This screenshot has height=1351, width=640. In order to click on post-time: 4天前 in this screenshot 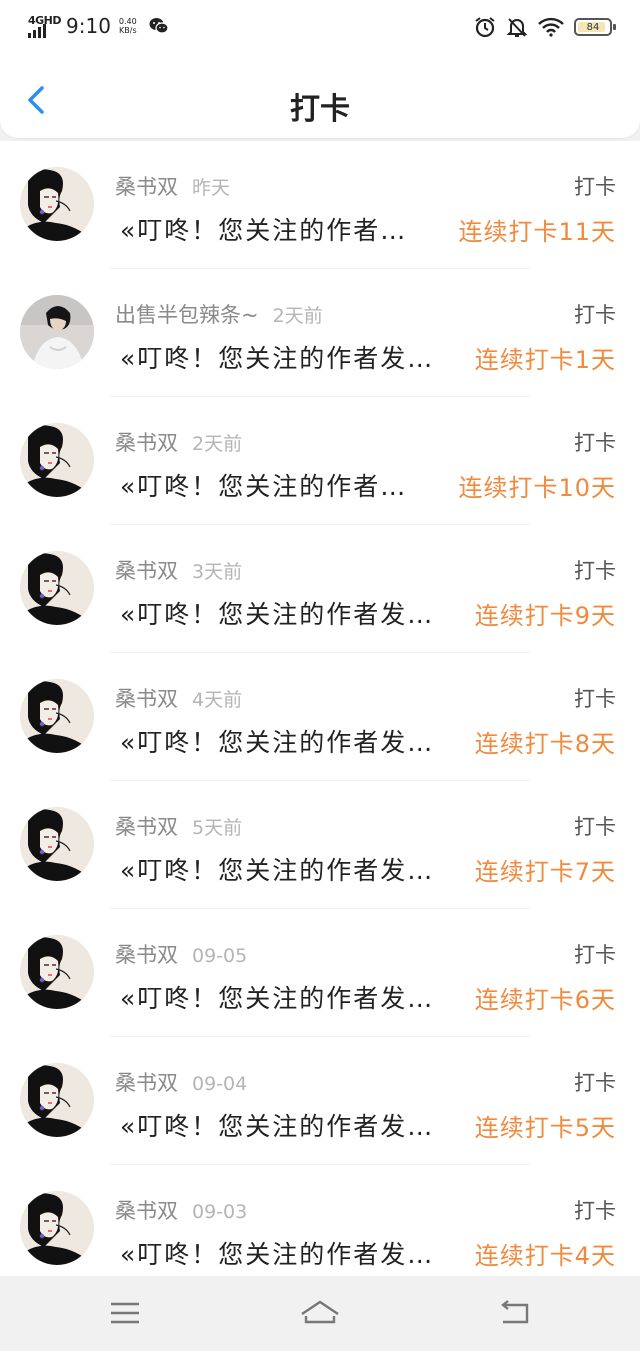, I will do `click(217, 700)`.